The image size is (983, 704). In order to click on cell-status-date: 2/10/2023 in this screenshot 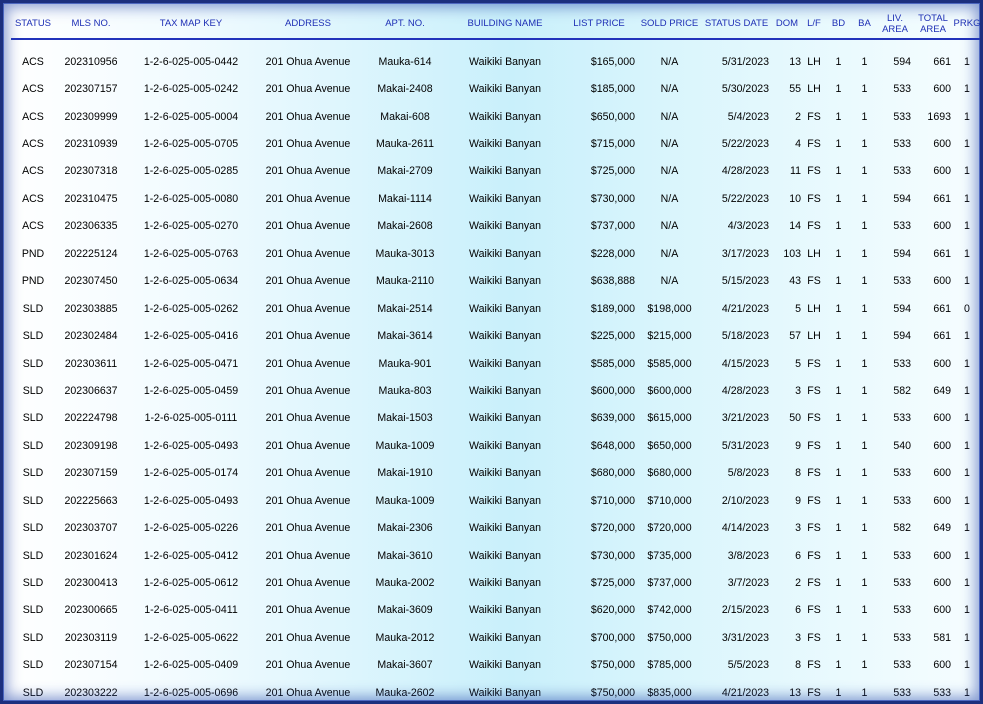, I will do `click(745, 500)`.